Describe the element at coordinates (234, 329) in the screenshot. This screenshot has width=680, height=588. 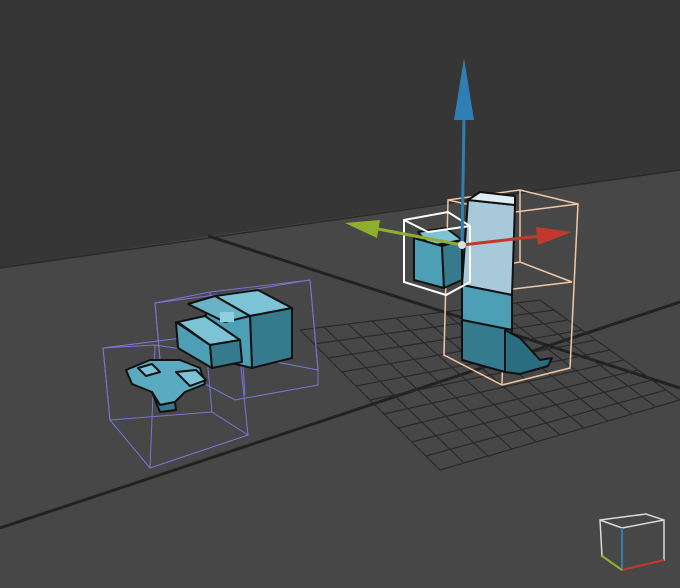
I see `mesh-block-large` at that location.